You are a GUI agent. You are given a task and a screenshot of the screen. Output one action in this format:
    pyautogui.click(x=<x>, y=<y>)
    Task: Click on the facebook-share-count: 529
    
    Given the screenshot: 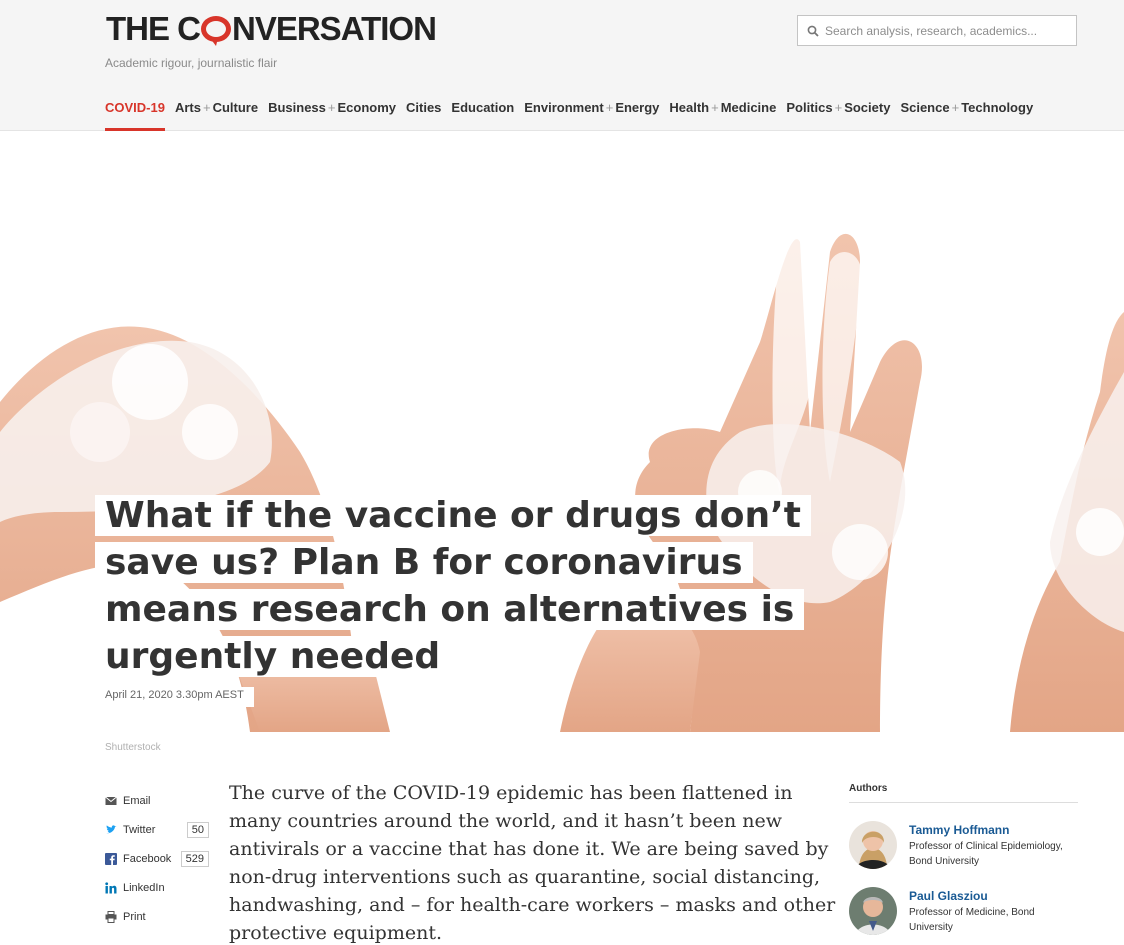 What is the action you would take?
    pyautogui.click(x=194, y=859)
    